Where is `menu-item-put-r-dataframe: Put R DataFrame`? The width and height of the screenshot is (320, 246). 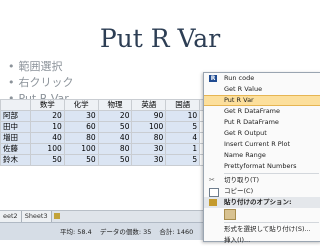
menu-item-put-r-dataframe: Put R DataFrame is located at coordinates (262, 122).